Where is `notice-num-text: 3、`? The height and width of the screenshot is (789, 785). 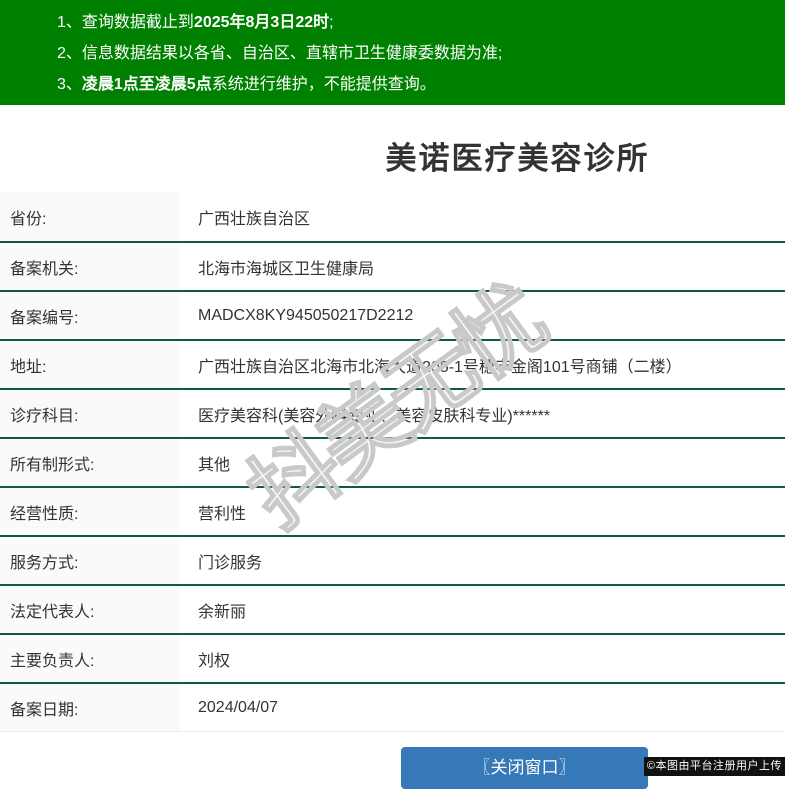 notice-num-text: 3、 is located at coordinates (69, 84).